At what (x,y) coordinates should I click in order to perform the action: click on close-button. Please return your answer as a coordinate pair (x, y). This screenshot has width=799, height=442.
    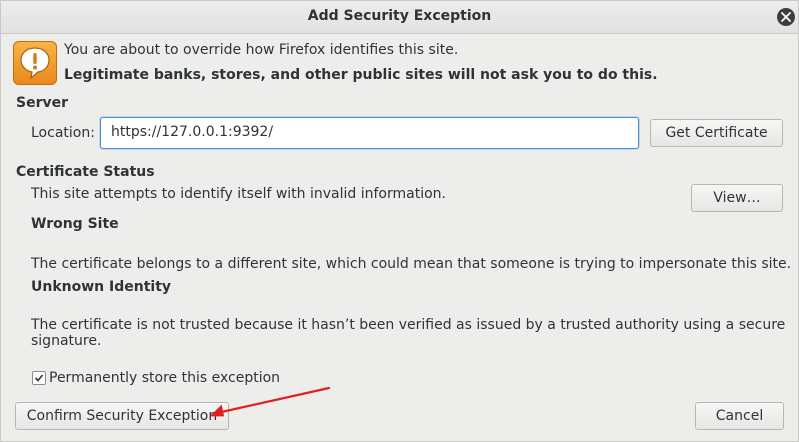
    Looking at the image, I should click on (786, 17).